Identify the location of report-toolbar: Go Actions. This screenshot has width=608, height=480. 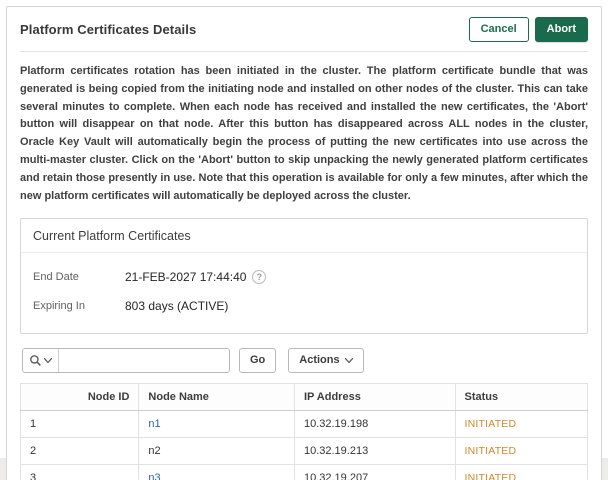
(305, 360).